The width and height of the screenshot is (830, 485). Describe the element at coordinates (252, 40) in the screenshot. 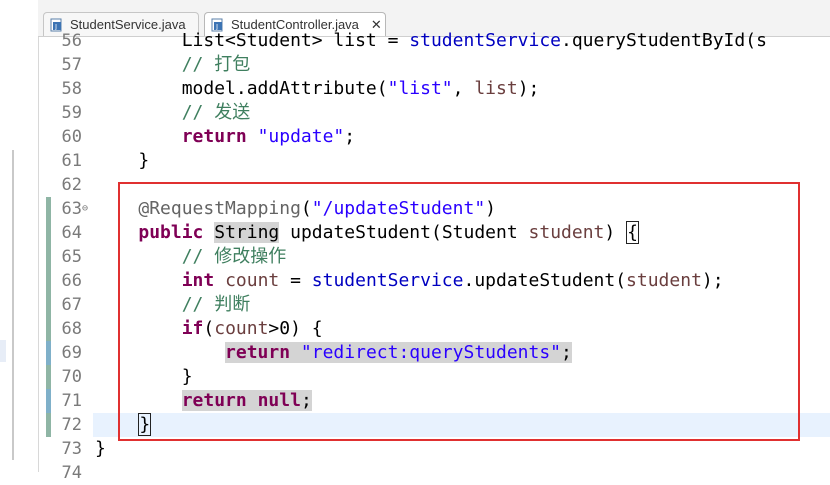

I see `code-token: List<Student> list =` at that location.